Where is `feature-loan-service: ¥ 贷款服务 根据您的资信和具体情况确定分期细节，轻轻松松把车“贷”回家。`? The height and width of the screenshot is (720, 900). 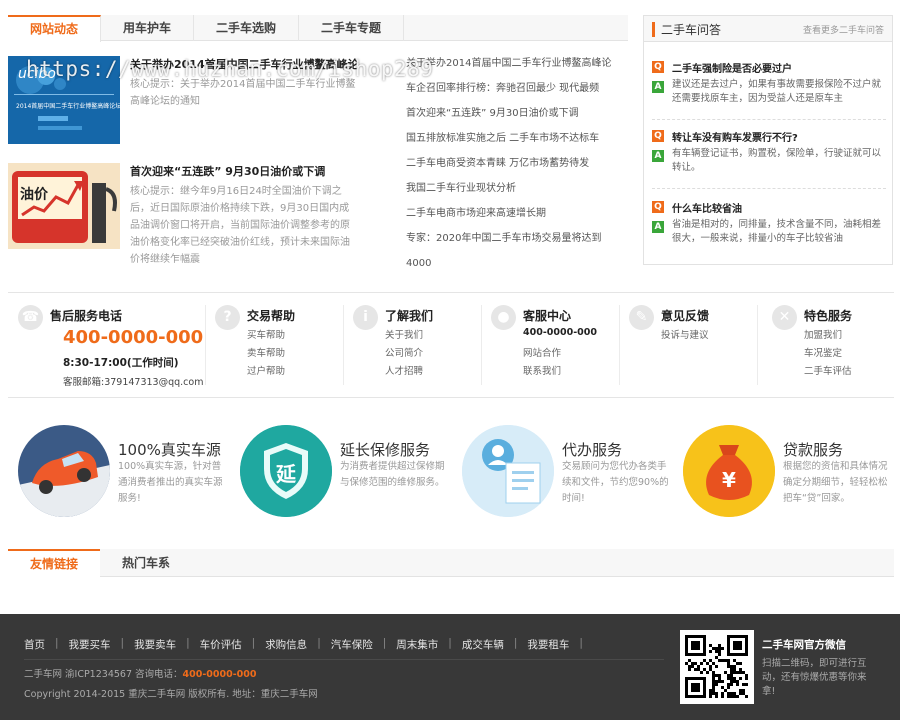
feature-loan-service: ¥ 贷款服务 根据您的资信和具体情况确定分期细节，轻轻松松把车“贷”回家。 is located at coordinates (790, 472).